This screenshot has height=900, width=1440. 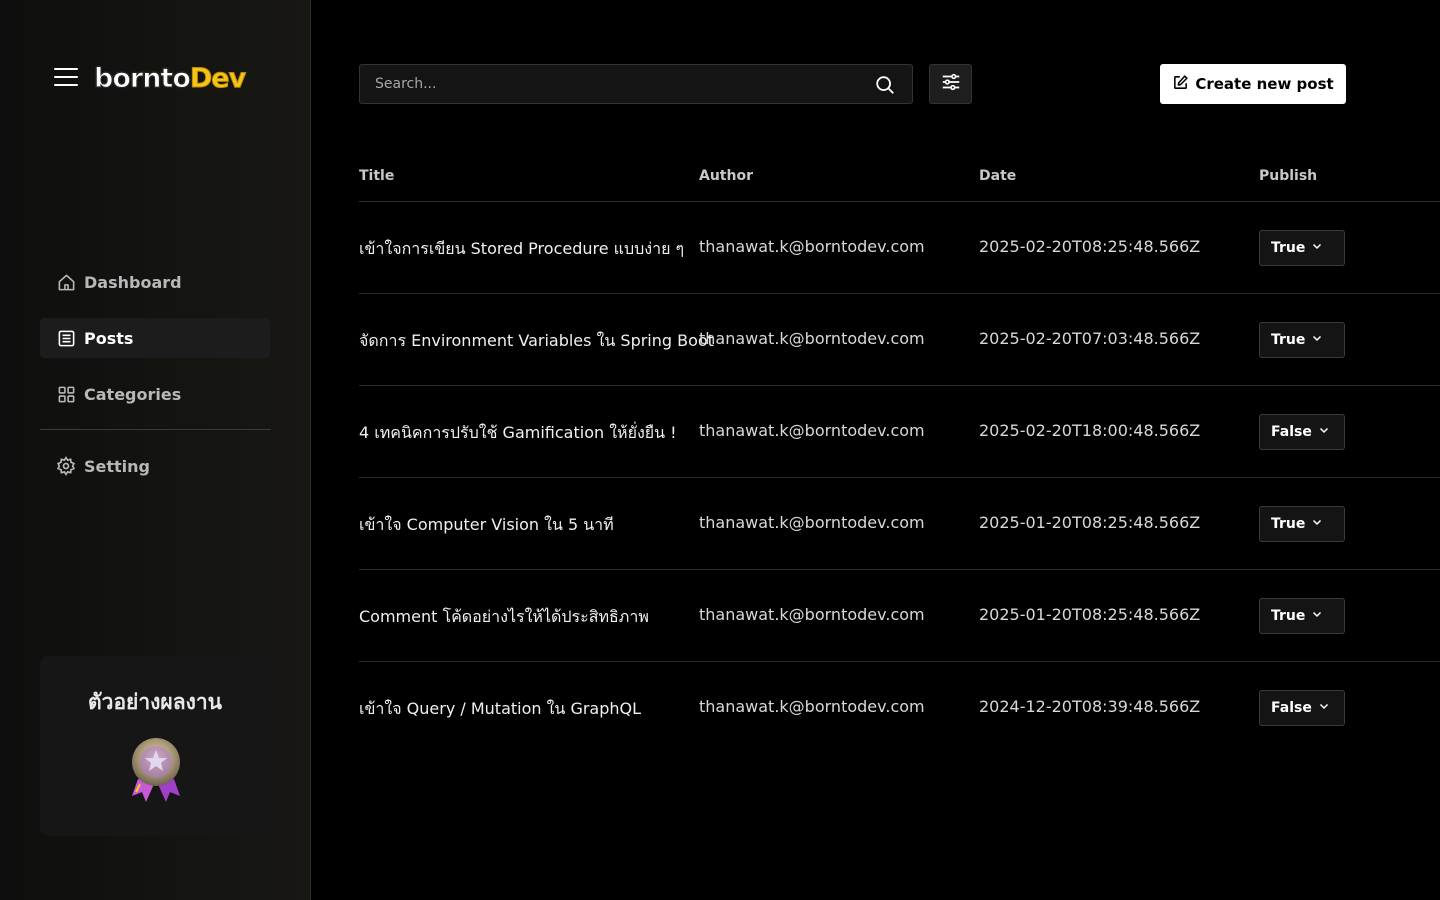 What do you see at coordinates (1090, 430) in the screenshot?
I see `post-date: 2025-02-20T18:00:48.566Z` at bounding box center [1090, 430].